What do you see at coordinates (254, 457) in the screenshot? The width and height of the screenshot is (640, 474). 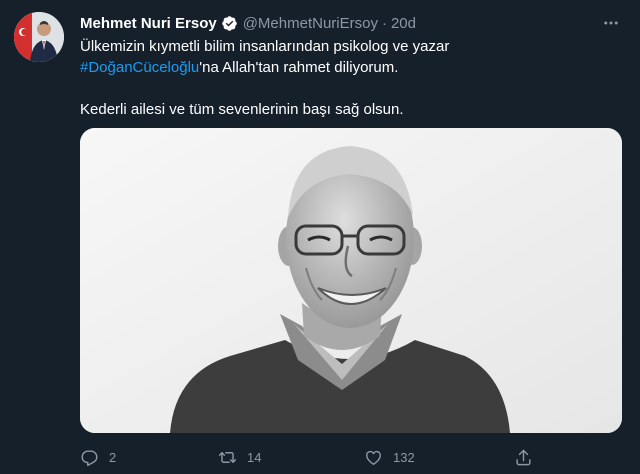 I see `retweet-count: 14` at bounding box center [254, 457].